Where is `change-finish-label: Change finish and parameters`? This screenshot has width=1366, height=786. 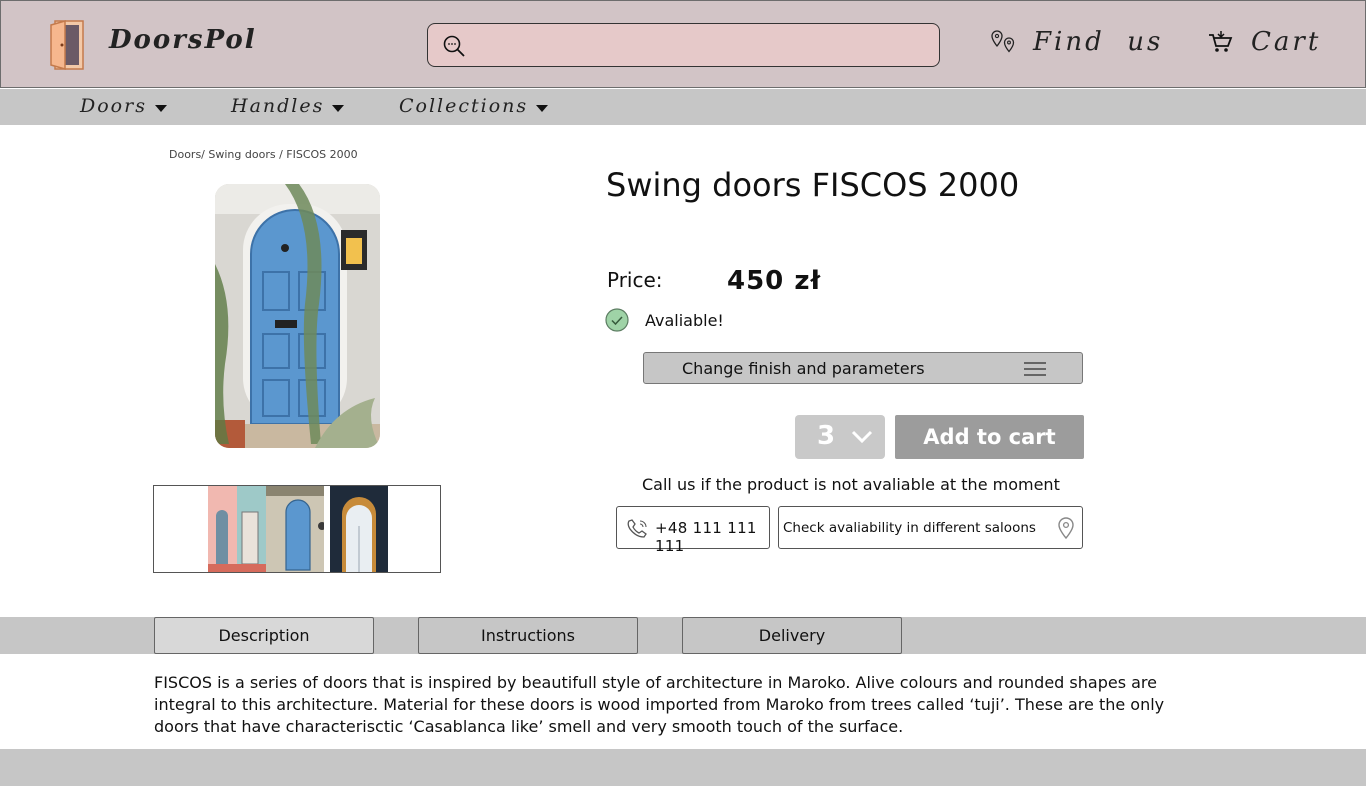 change-finish-label: Change finish and parameters is located at coordinates (803, 368).